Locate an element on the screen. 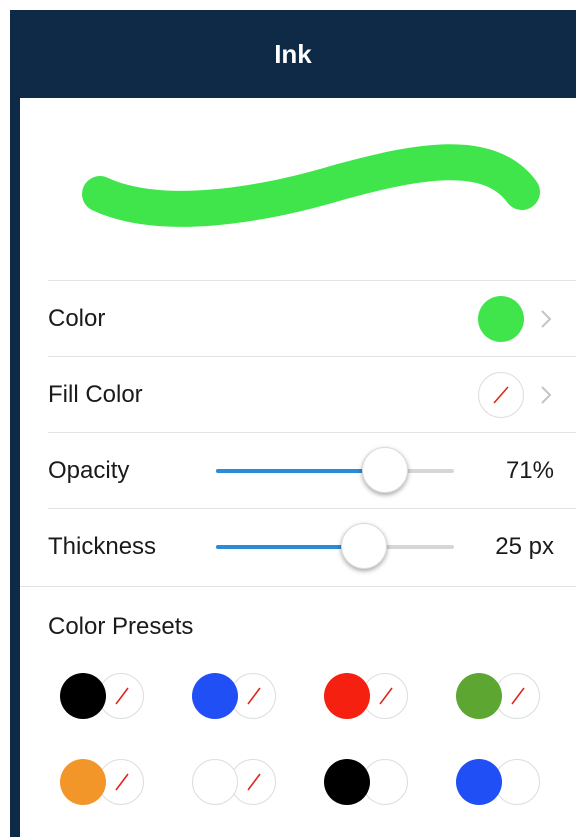 Image resolution: width=576 pixels, height=837 pixels. thickness-row: Thickness 25 px is located at coordinates (312, 546).